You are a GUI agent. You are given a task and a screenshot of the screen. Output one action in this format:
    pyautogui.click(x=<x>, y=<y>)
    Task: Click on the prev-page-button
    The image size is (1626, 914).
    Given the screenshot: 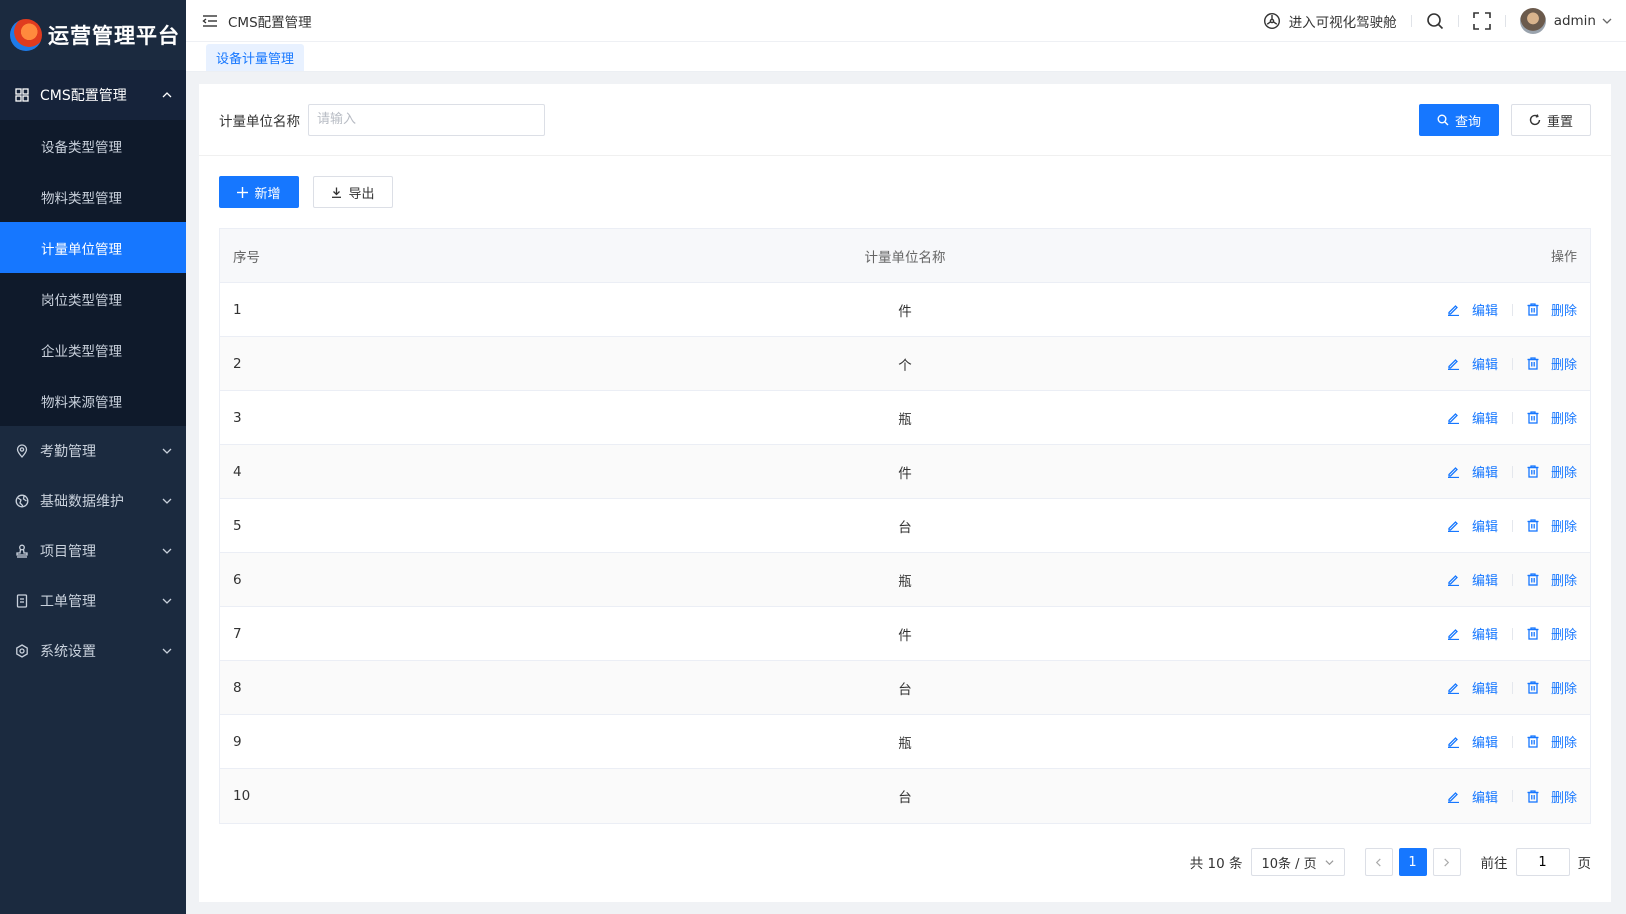 What is the action you would take?
    pyautogui.click(x=1378, y=862)
    